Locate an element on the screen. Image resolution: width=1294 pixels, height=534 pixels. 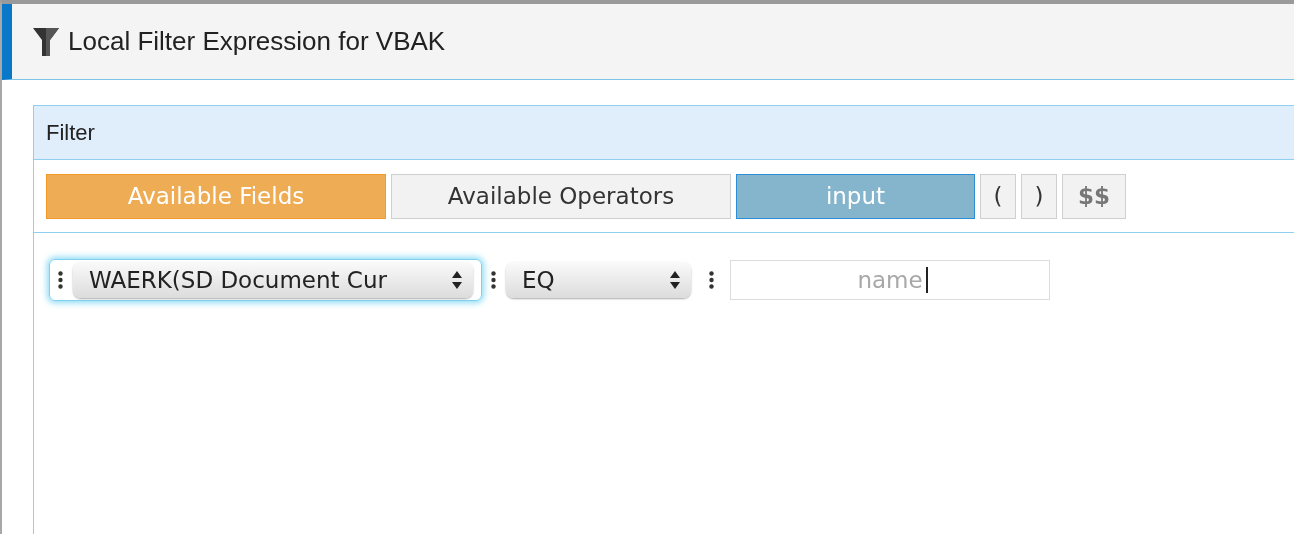
toolbar-button: $$ is located at coordinates (1094, 196).